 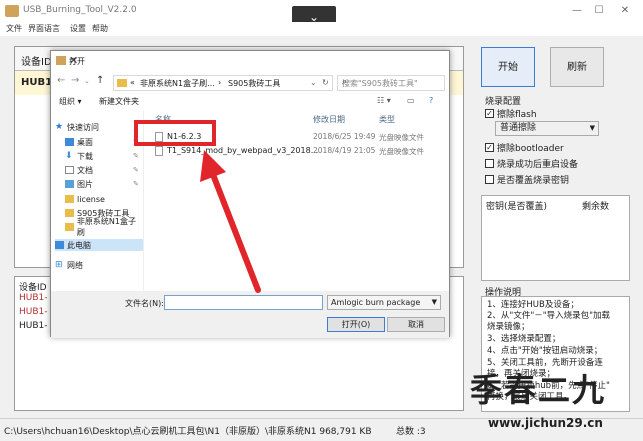 What do you see at coordinates (344, 150) in the screenshot?
I see `file-date: 2018/4/19 21:05` at bounding box center [344, 150].